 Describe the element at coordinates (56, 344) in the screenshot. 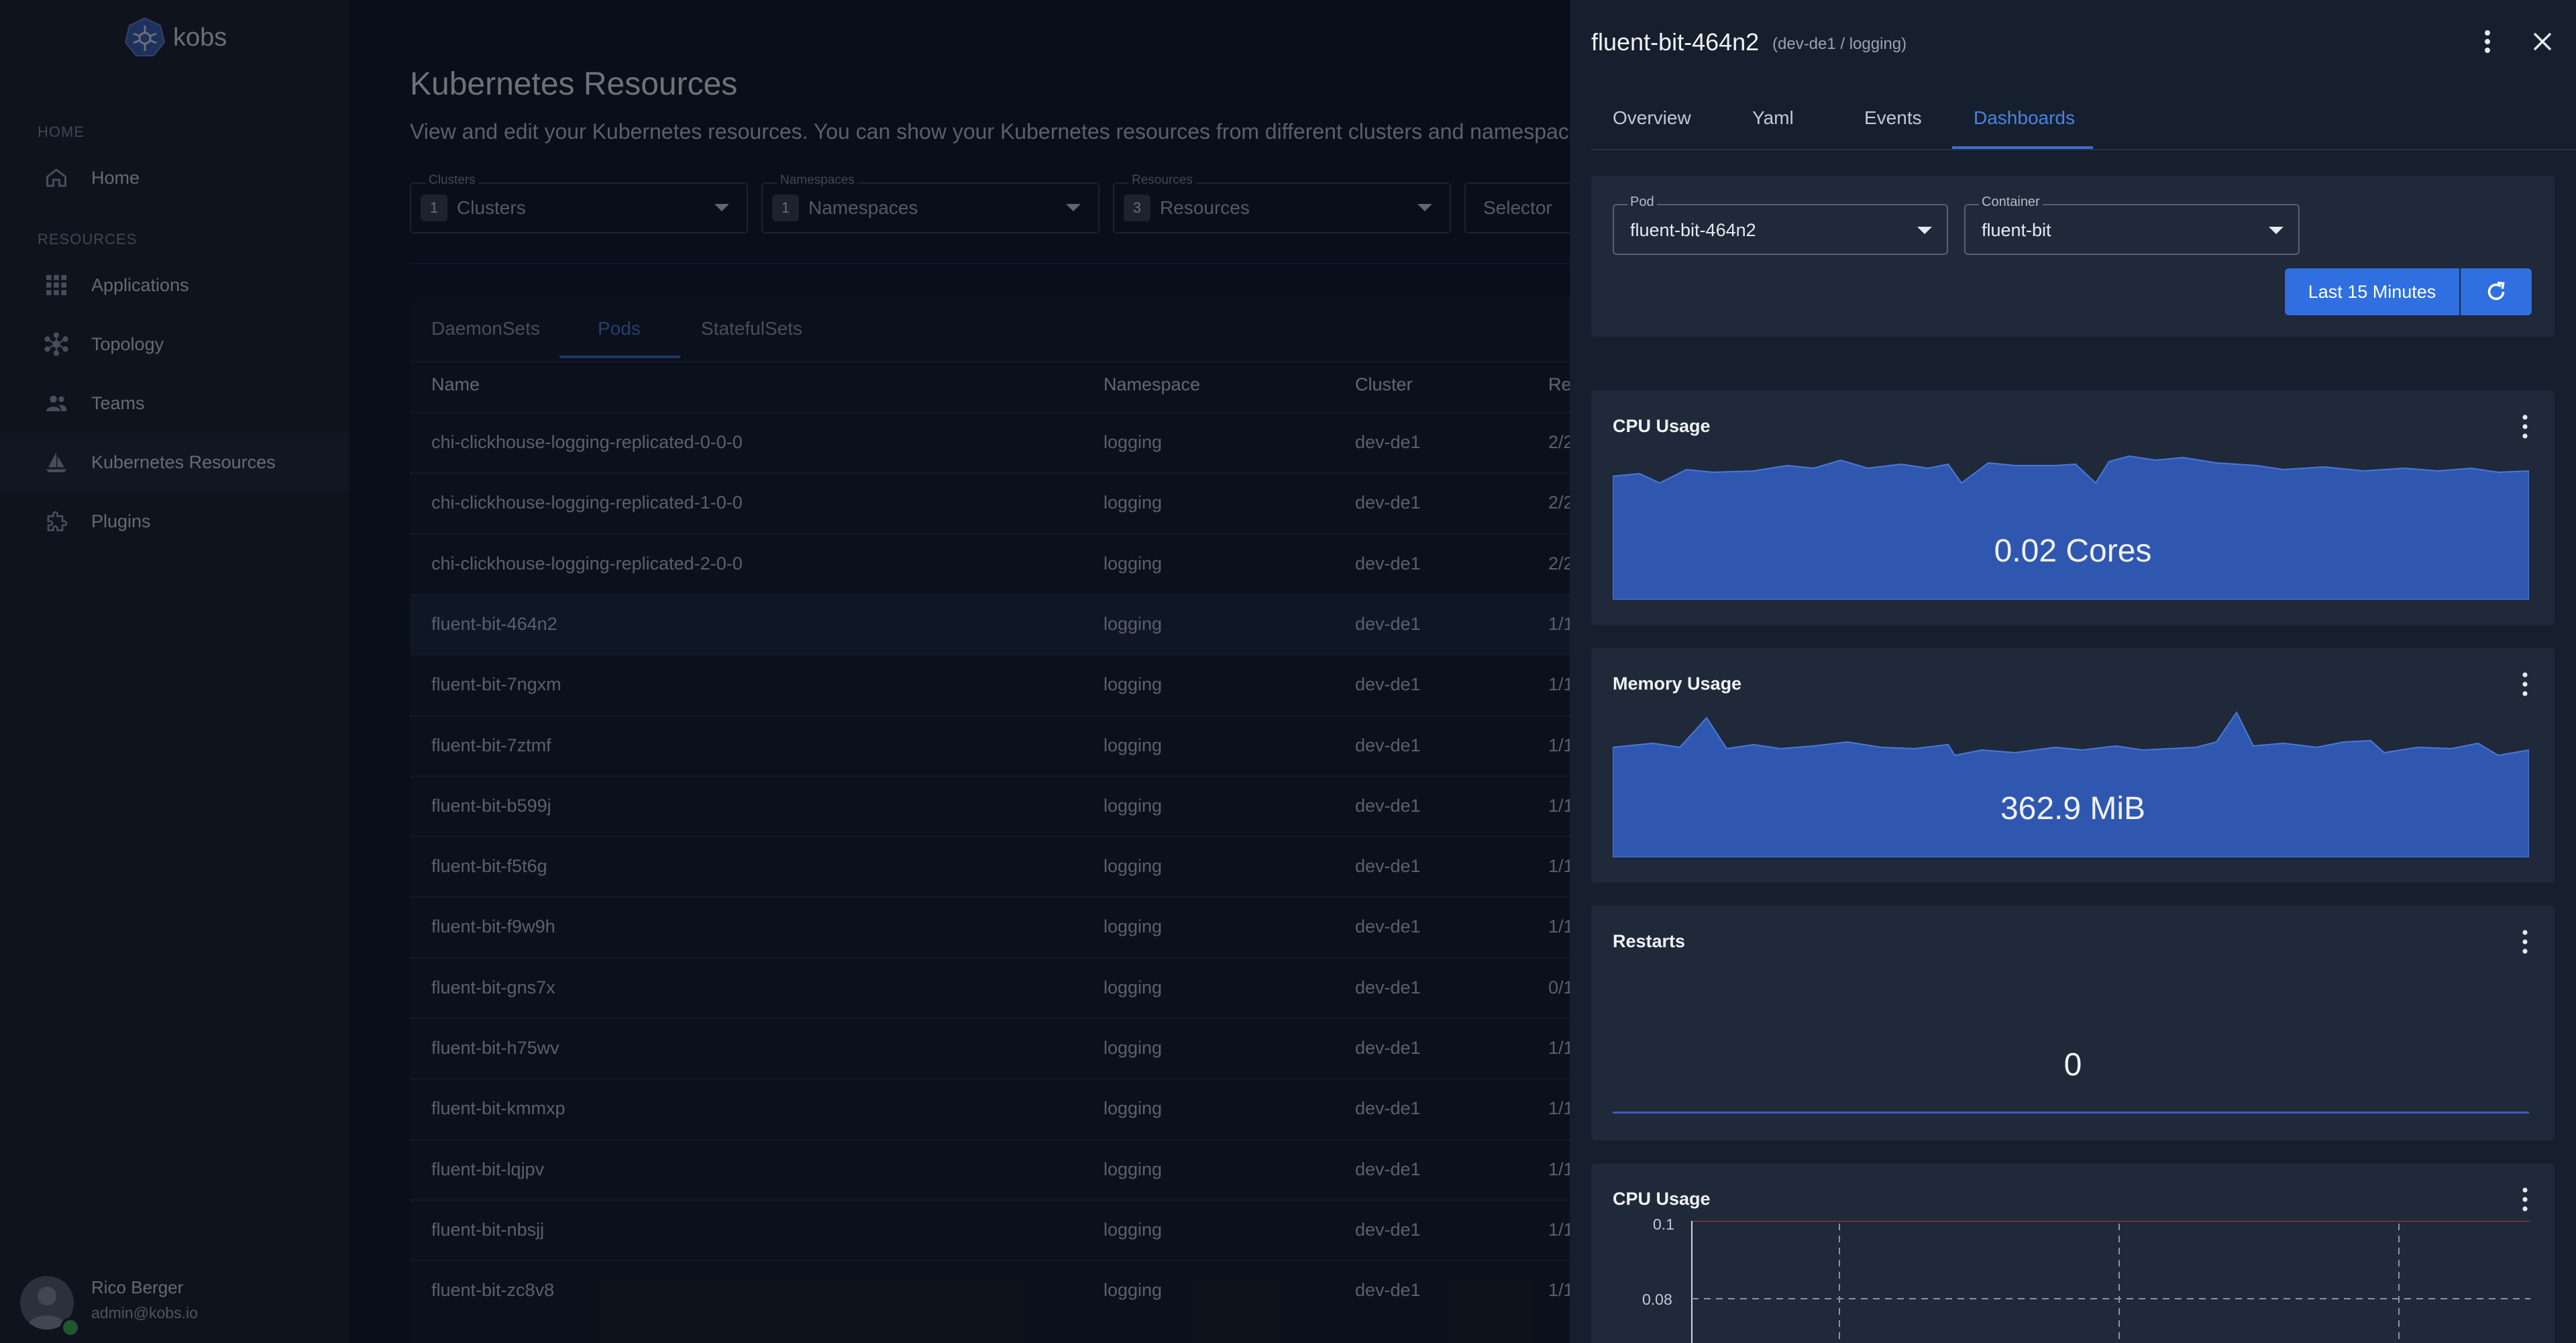

I see `topology-icon` at that location.